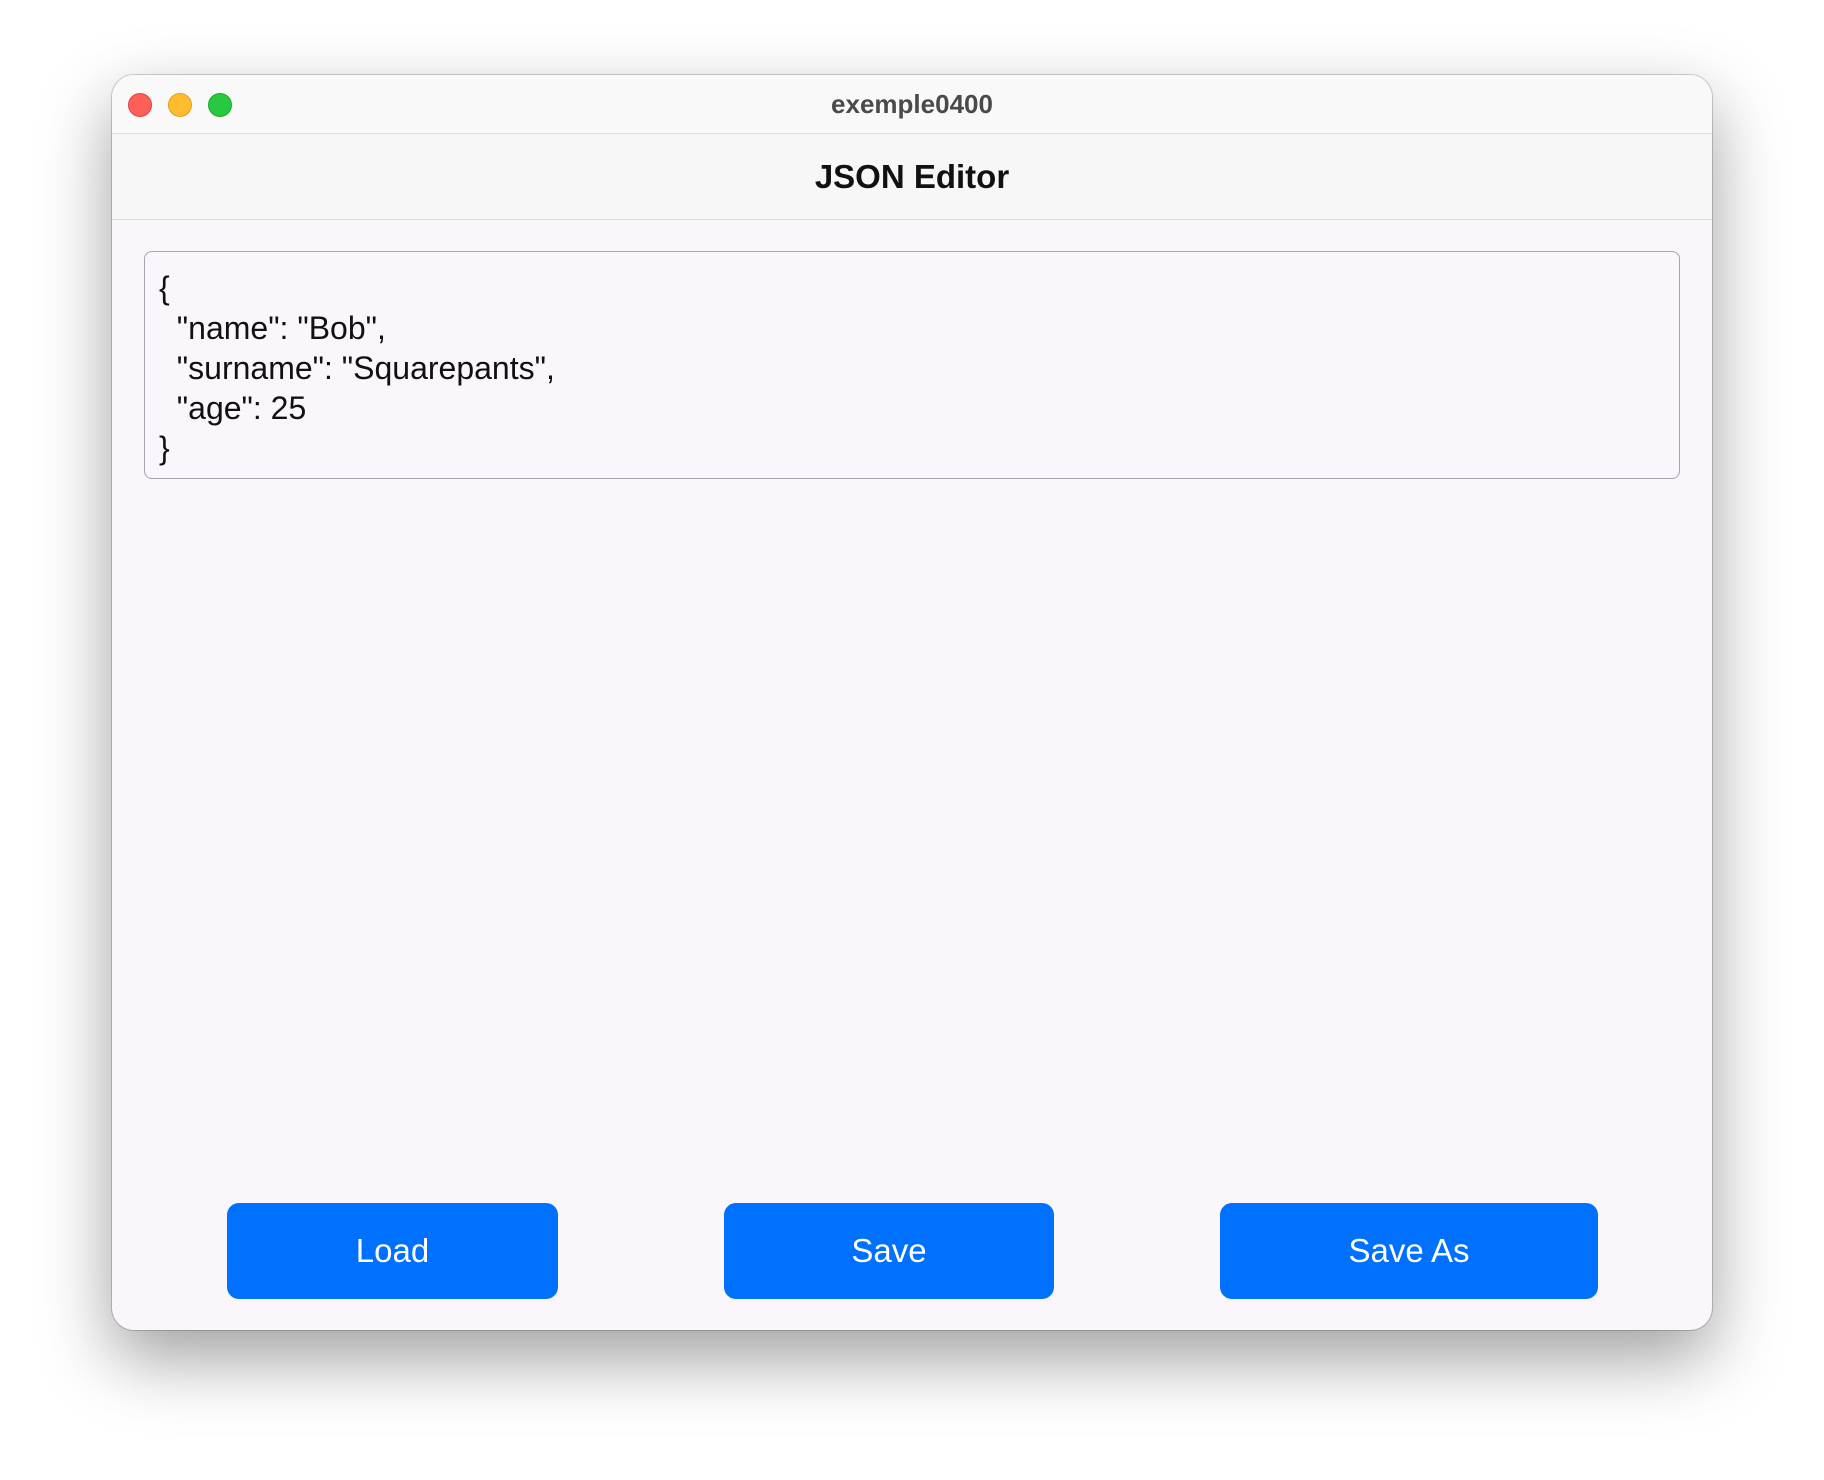 The height and width of the screenshot is (1480, 1824). I want to click on save-as-button: Save As, so click(1409, 1251).